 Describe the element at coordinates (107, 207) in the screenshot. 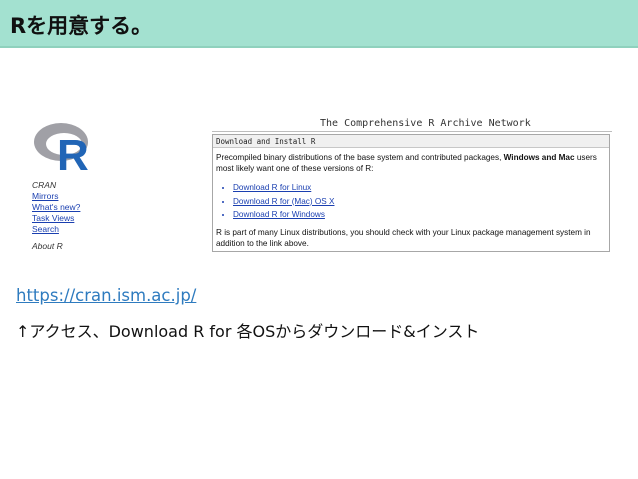

I see `sidebar-link-whats-new: What's new?` at that location.